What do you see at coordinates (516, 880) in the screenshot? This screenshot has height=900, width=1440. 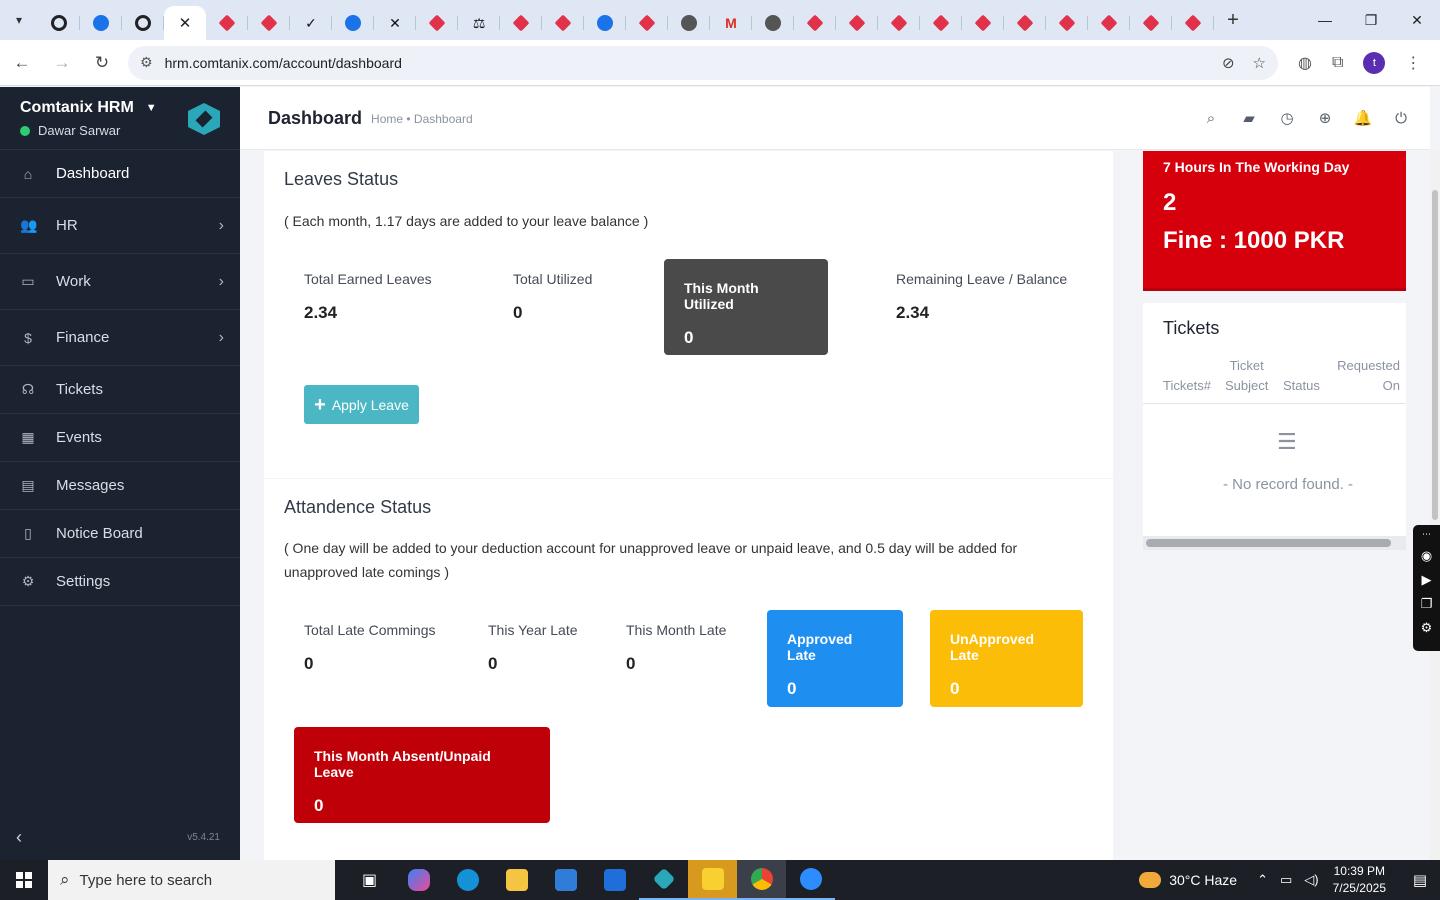 I see `file-explorer-icon` at bounding box center [516, 880].